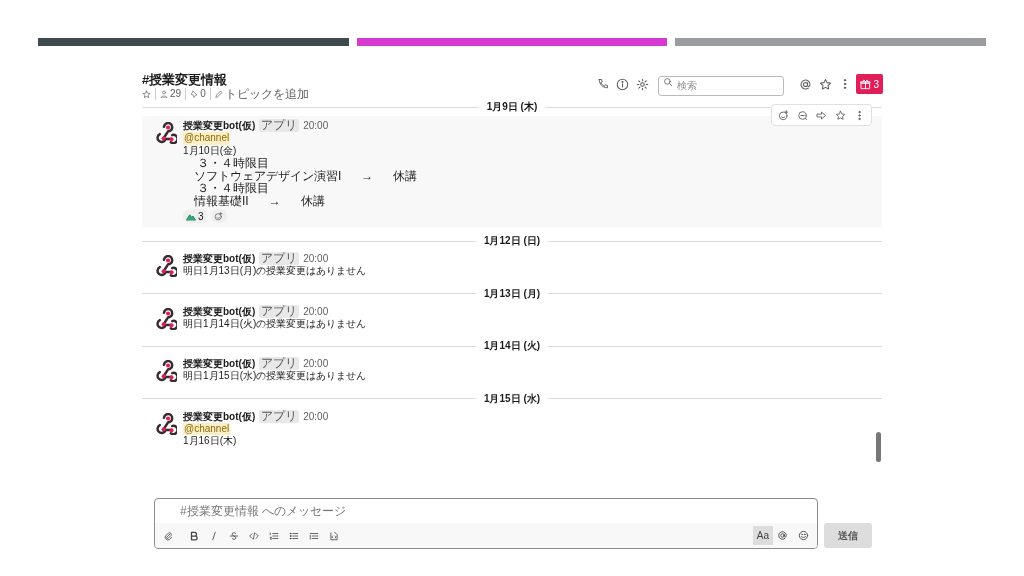  What do you see at coordinates (762, 535) in the screenshot?
I see `format-button: Aa` at bounding box center [762, 535].